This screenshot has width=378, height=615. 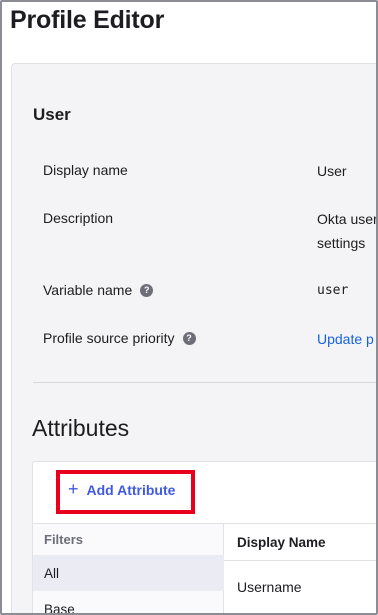 I want to click on table-cell-username: Username, so click(x=269, y=587).